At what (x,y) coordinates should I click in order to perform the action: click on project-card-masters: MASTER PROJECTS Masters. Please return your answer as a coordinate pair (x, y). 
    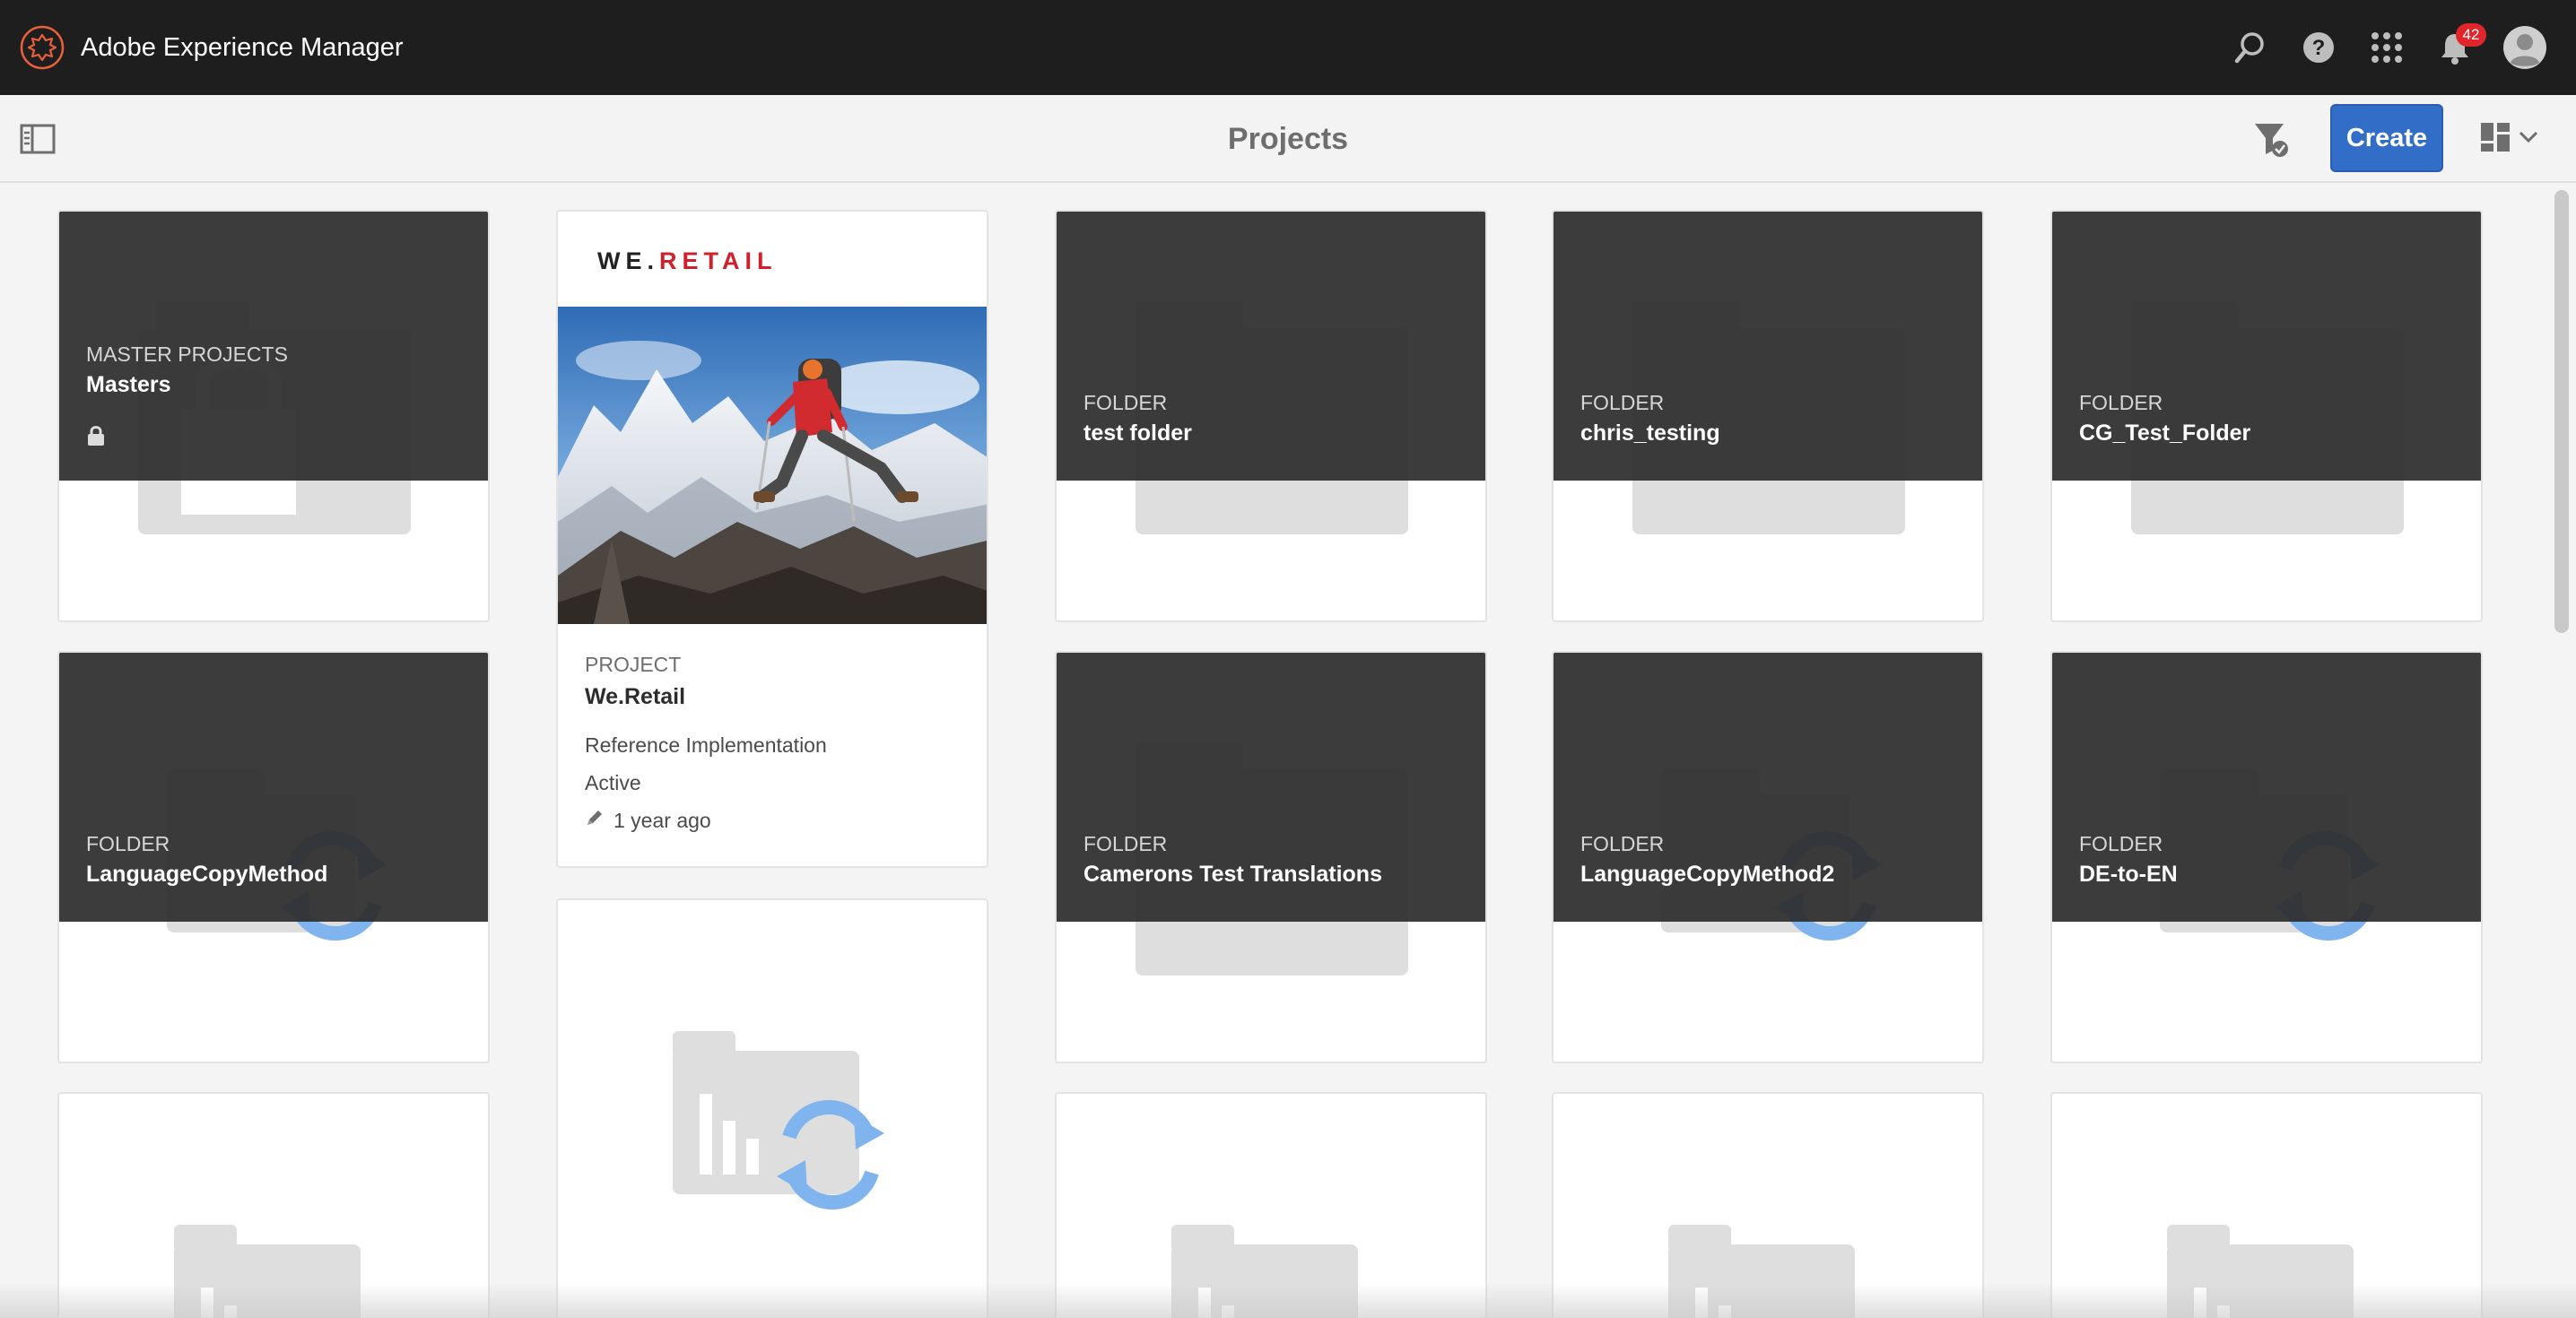
    Looking at the image, I should click on (273, 416).